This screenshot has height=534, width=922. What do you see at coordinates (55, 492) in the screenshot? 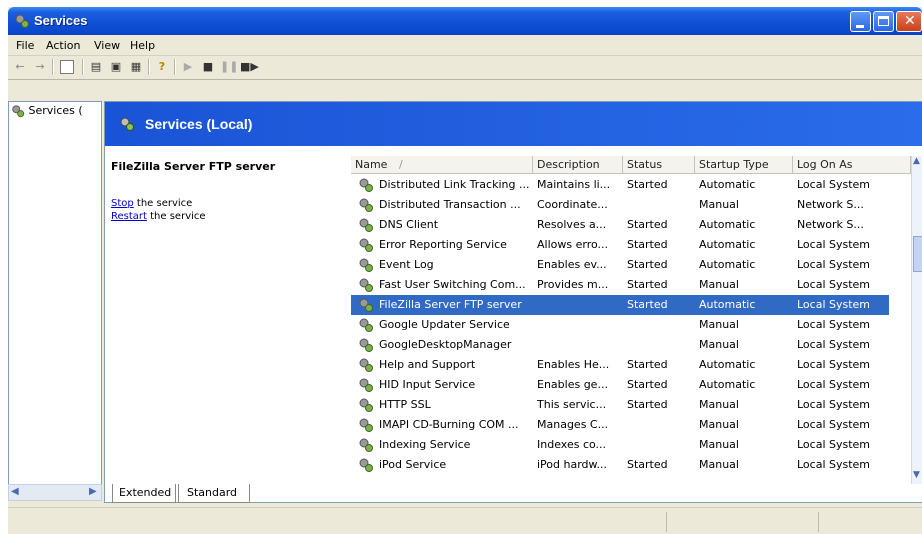
I see `tree-horizontal-scrollbar: ◀ ▶` at bounding box center [55, 492].